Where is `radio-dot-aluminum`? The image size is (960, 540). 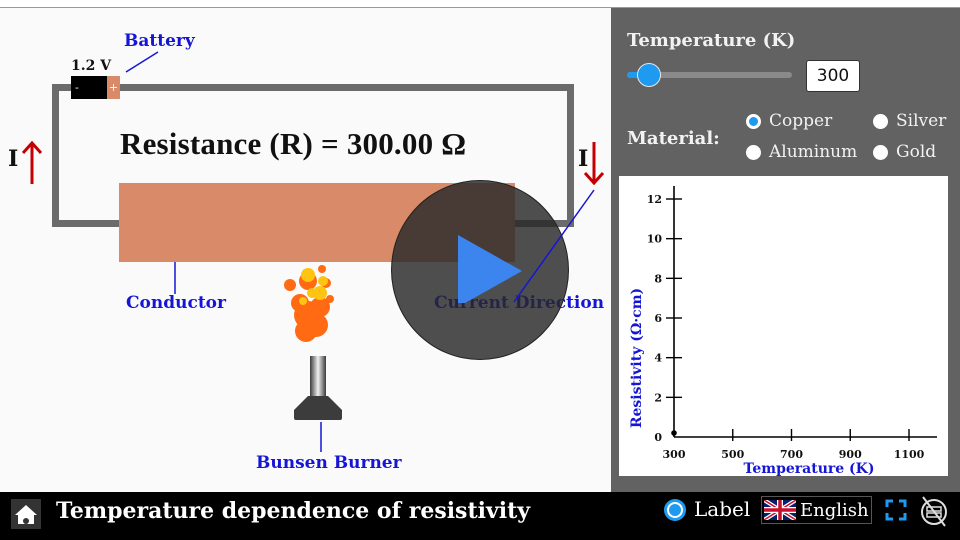
radio-dot-aluminum is located at coordinates (753, 152).